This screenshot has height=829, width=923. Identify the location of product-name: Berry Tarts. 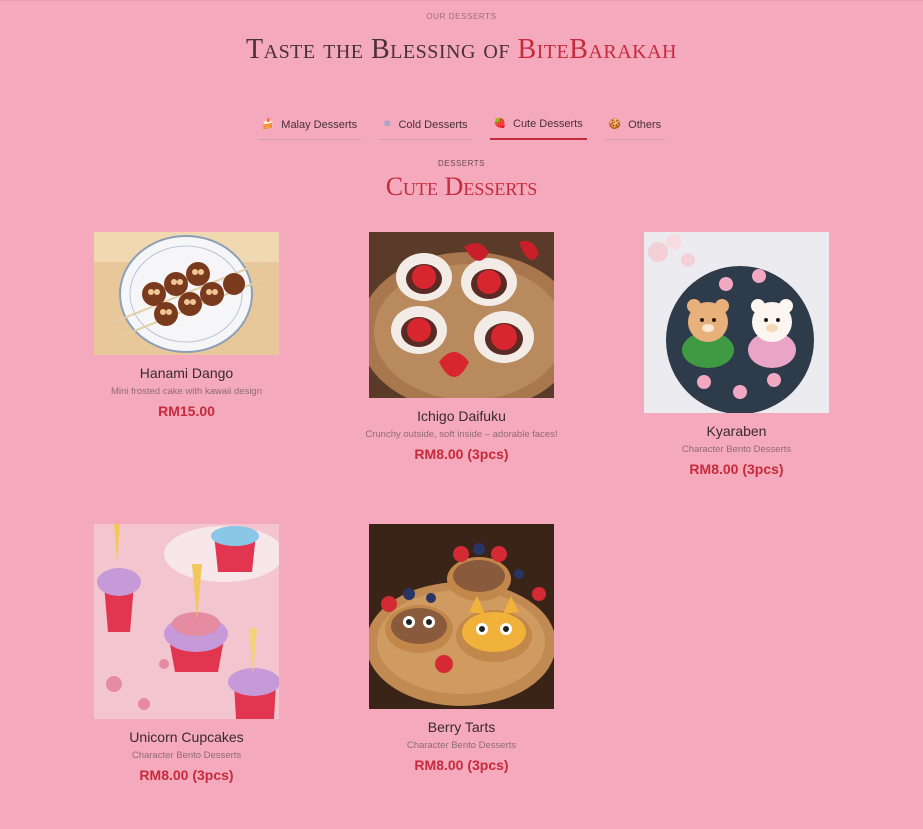
(461, 727).